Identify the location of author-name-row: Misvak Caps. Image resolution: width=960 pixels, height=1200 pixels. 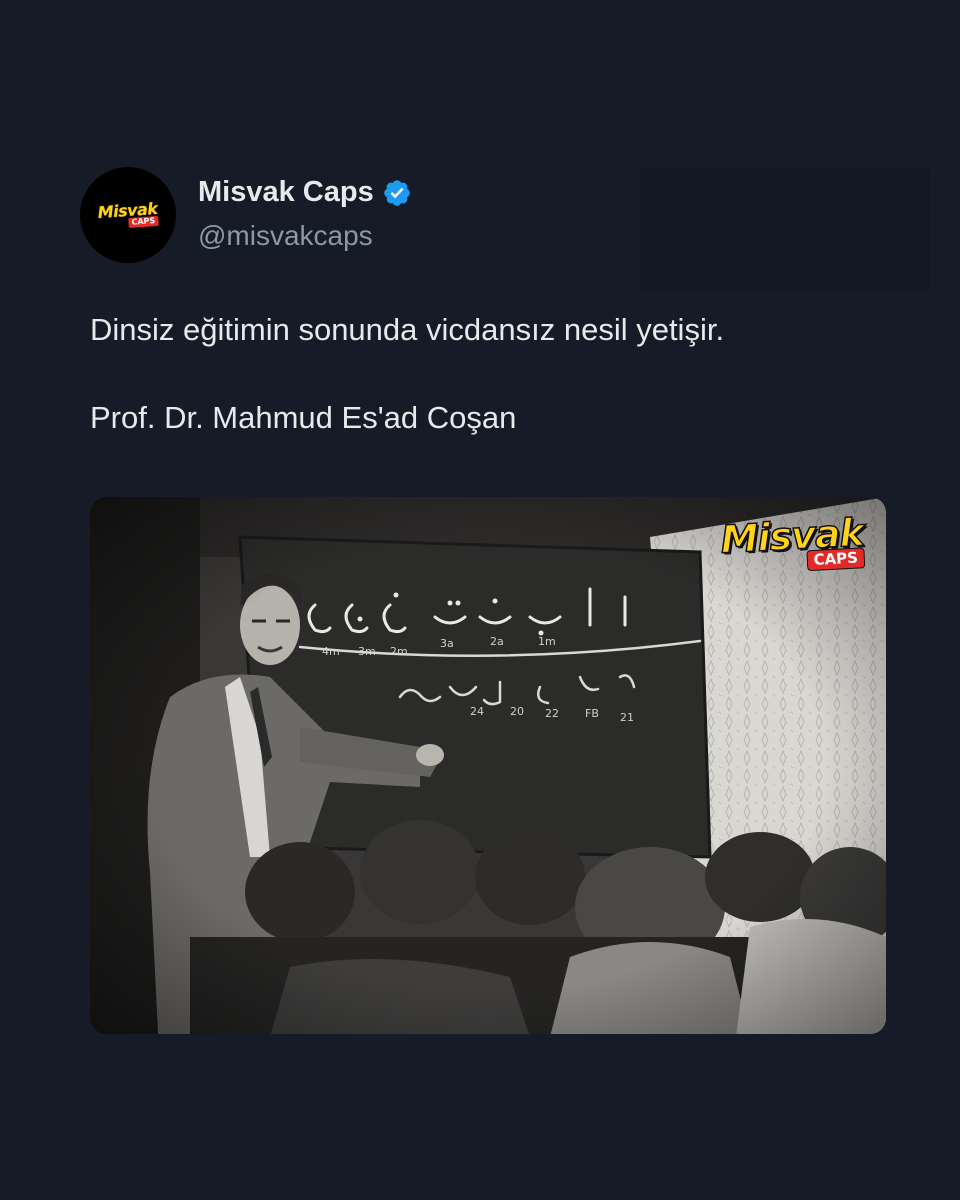
(305, 192).